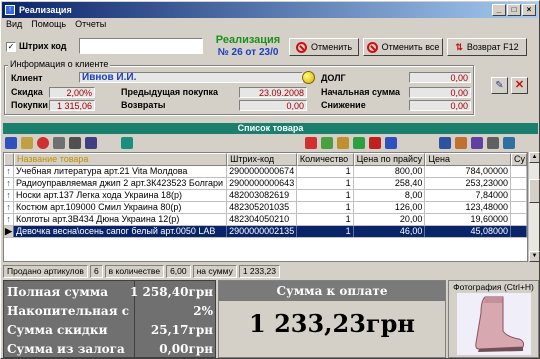 Image resolution: width=540 pixels, height=359 pixels. I want to click on copy-icon, so click(27, 143).